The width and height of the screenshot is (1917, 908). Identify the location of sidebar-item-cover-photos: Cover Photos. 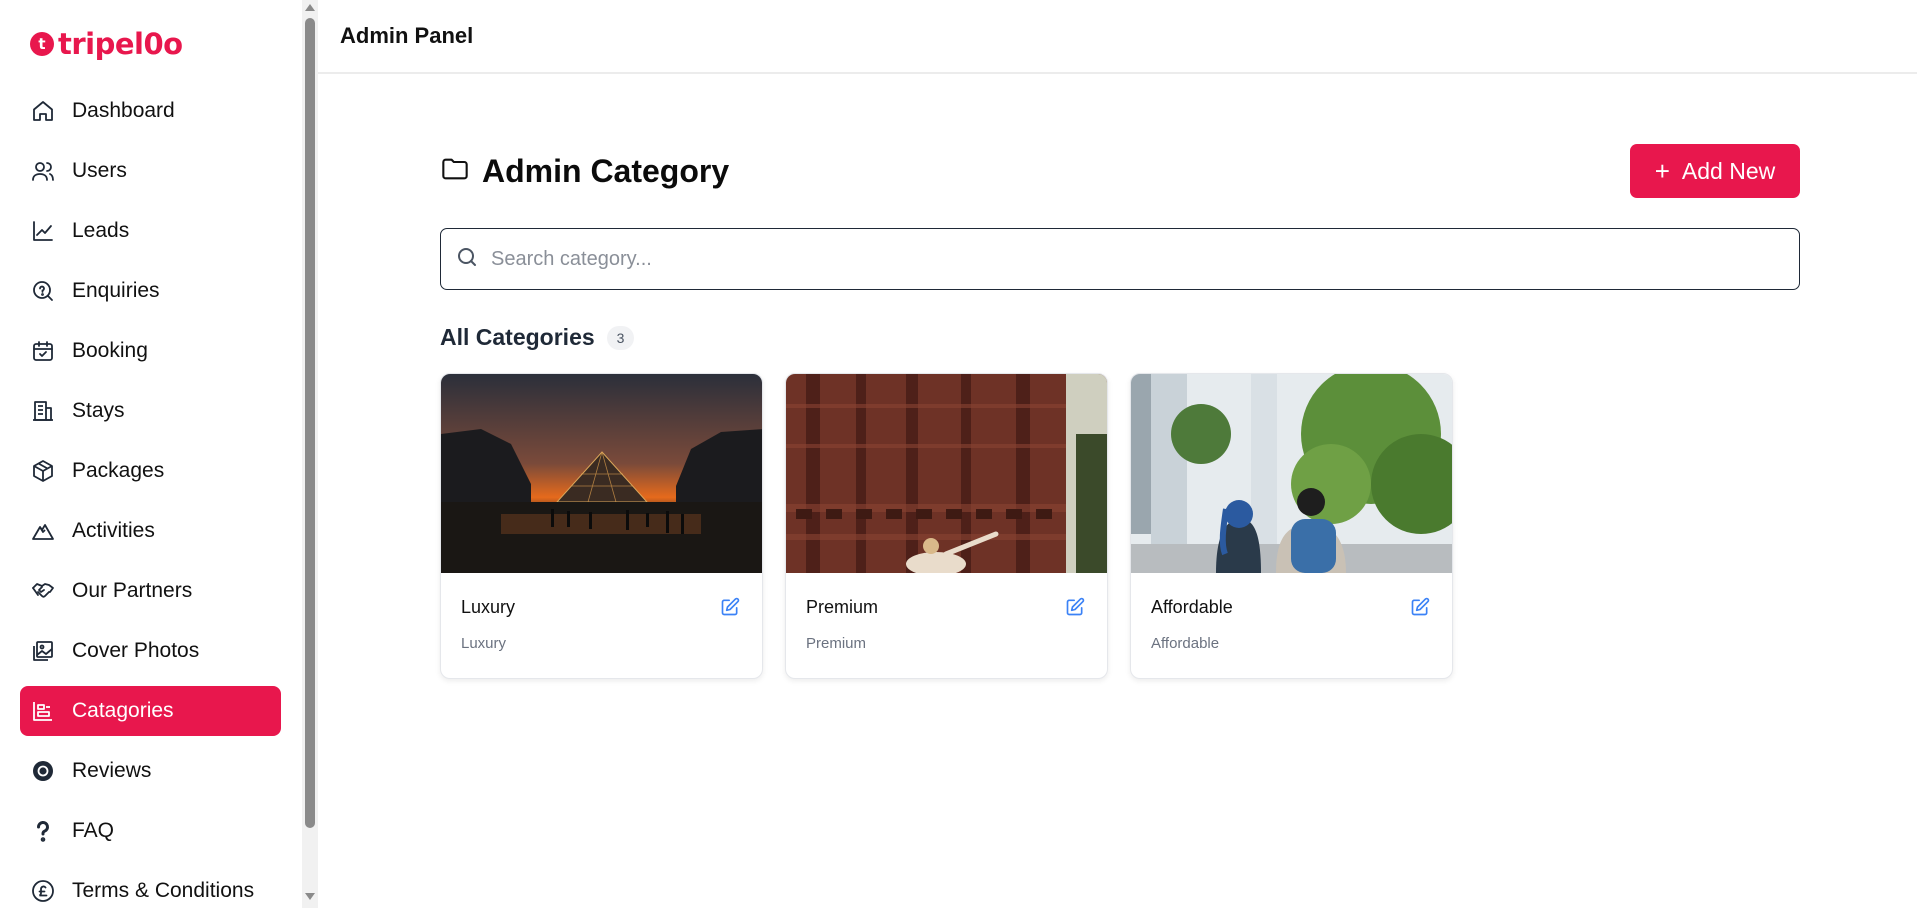
(150, 651).